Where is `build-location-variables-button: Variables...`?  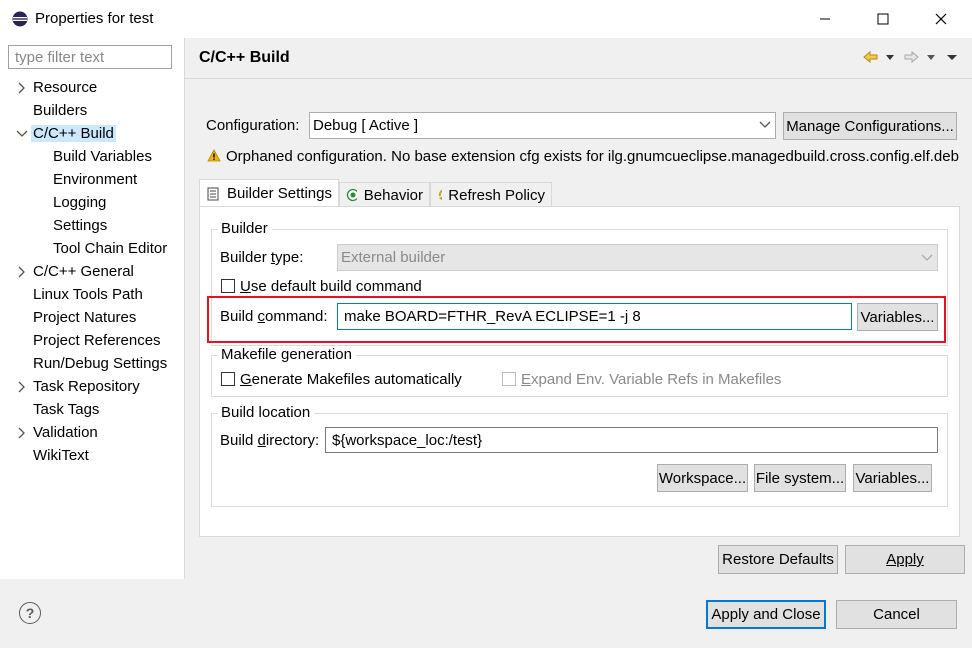
build-location-variables-button: Variables... is located at coordinates (892, 478).